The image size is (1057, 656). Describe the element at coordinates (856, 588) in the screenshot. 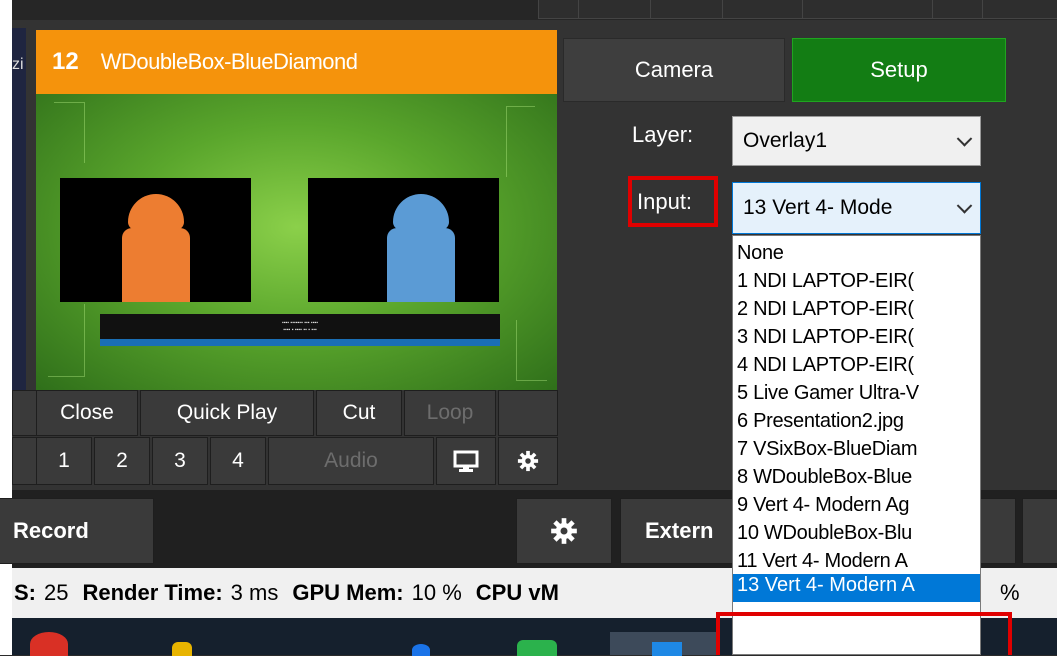

I see `dropdown-option-selected: 13 Vert 4- Modern A` at that location.